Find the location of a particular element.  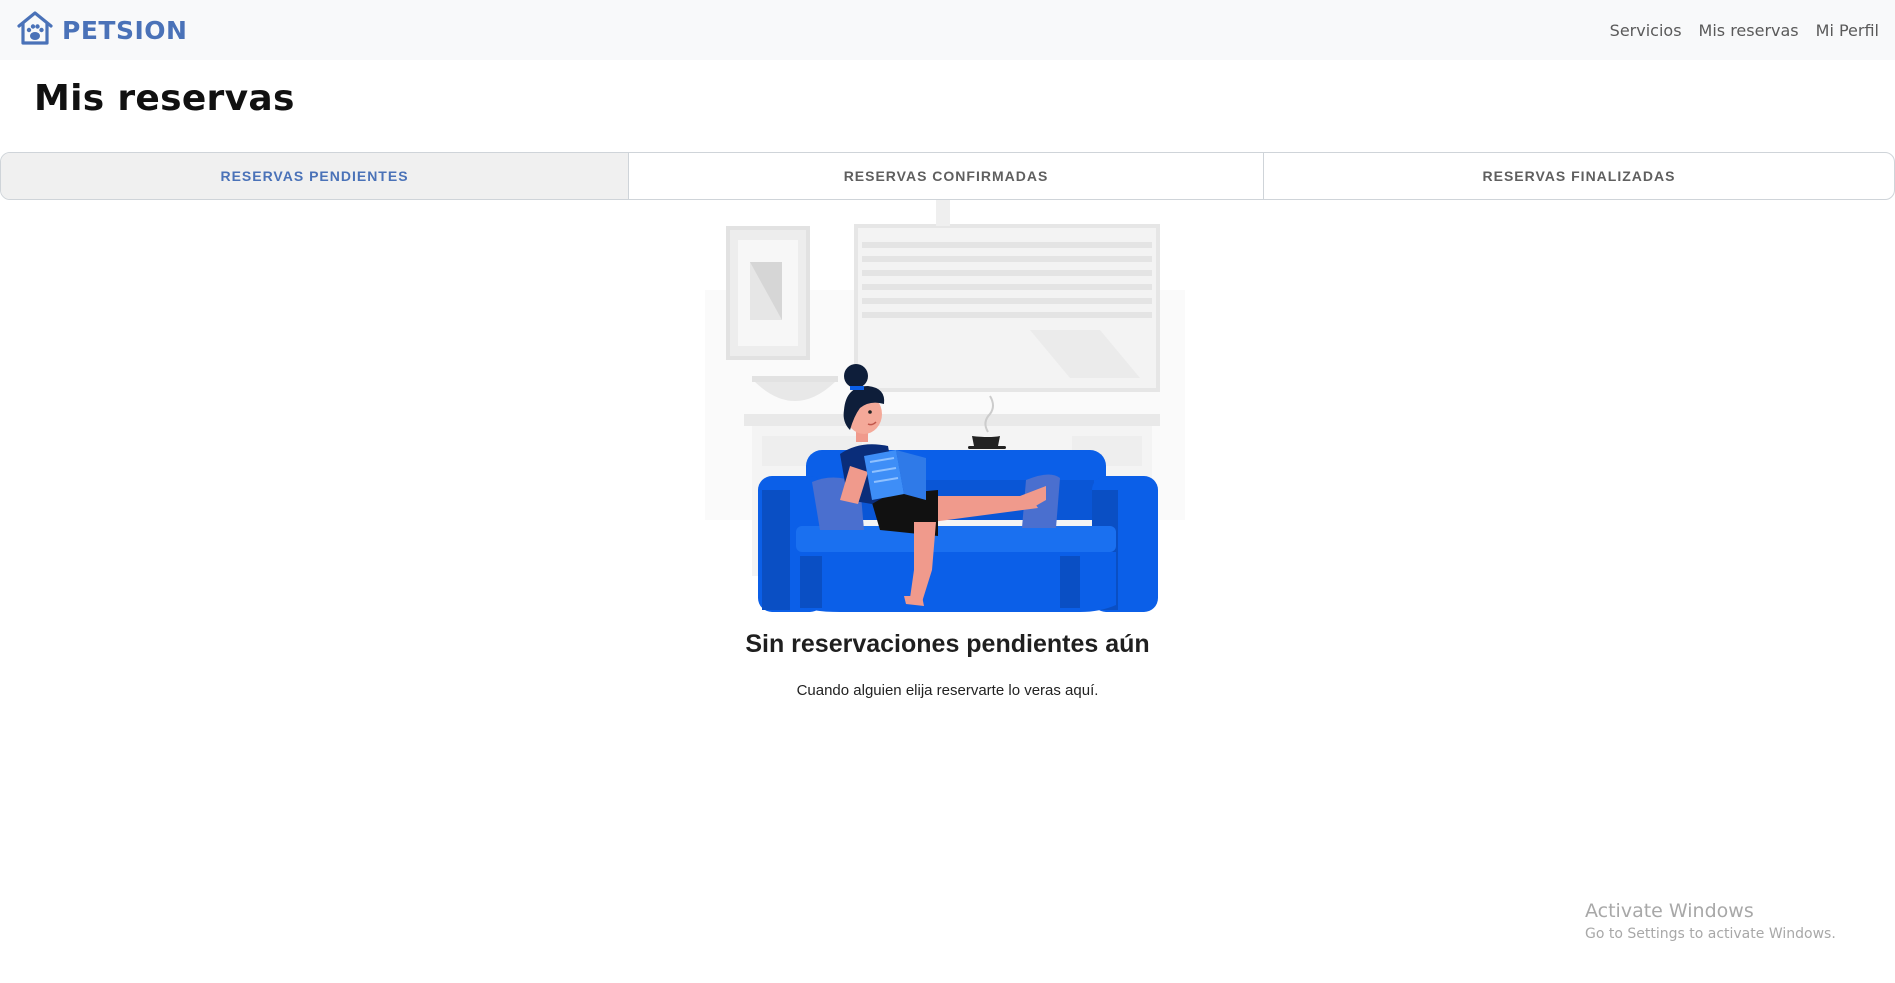

nav-link-servicios: Servicios is located at coordinates (1646, 30).